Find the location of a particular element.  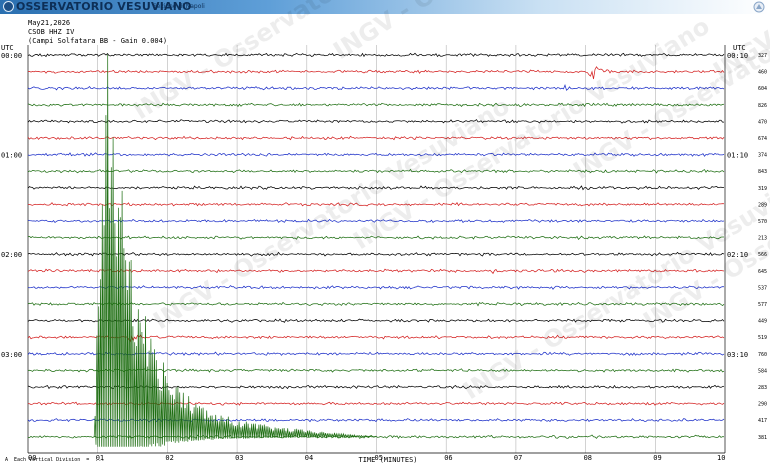

x-tick-label: 08 is located at coordinates (588, 458).